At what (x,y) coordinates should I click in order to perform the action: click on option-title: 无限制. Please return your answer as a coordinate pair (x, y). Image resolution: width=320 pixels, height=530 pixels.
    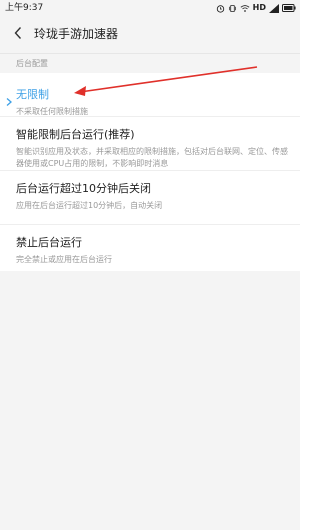
    Looking at the image, I should click on (32, 94).